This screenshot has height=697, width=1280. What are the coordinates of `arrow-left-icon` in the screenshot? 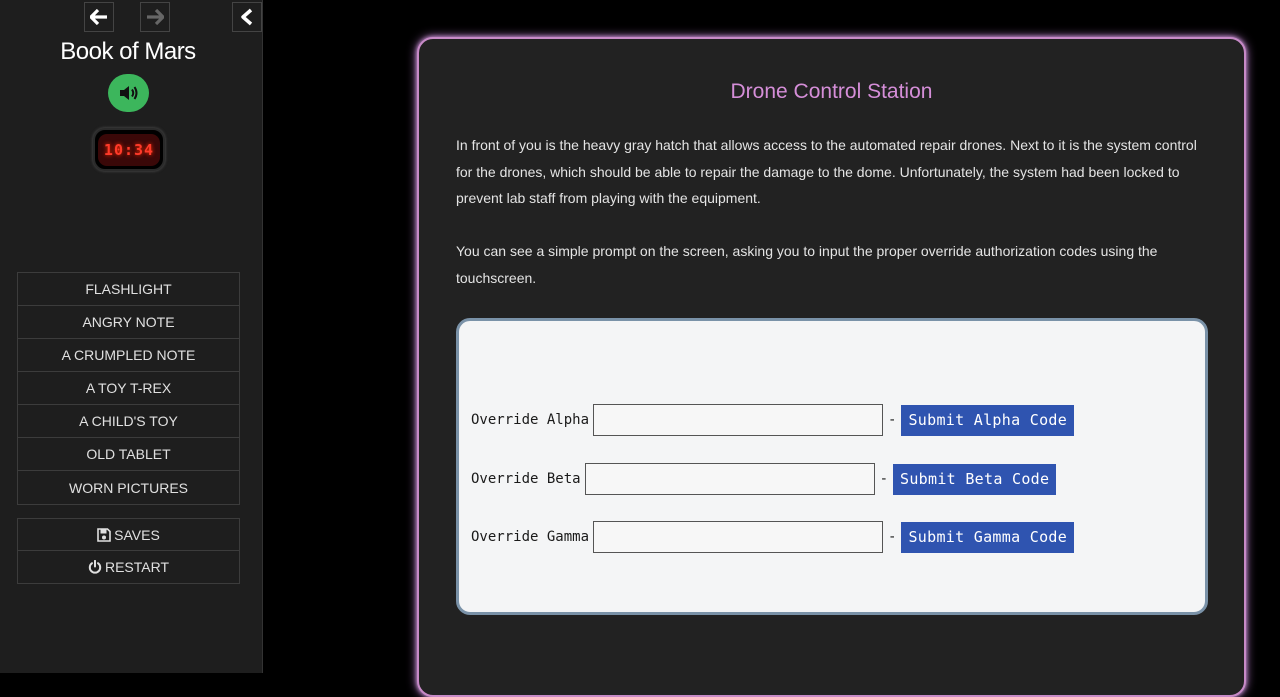 It's located at (98, 17).